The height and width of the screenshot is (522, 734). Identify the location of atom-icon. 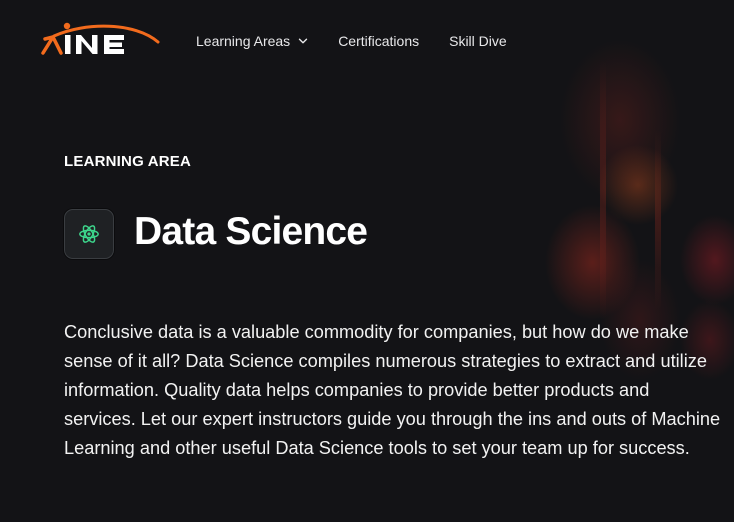
(89, 234).